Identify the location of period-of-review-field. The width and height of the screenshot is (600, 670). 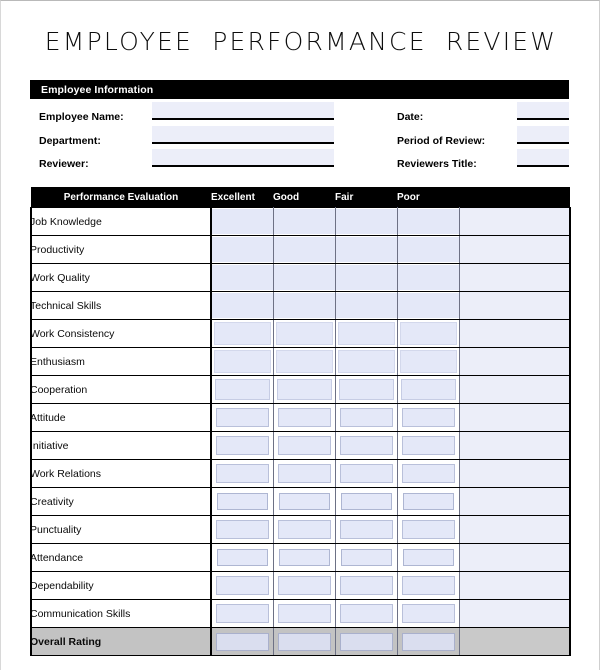
(543, 135).